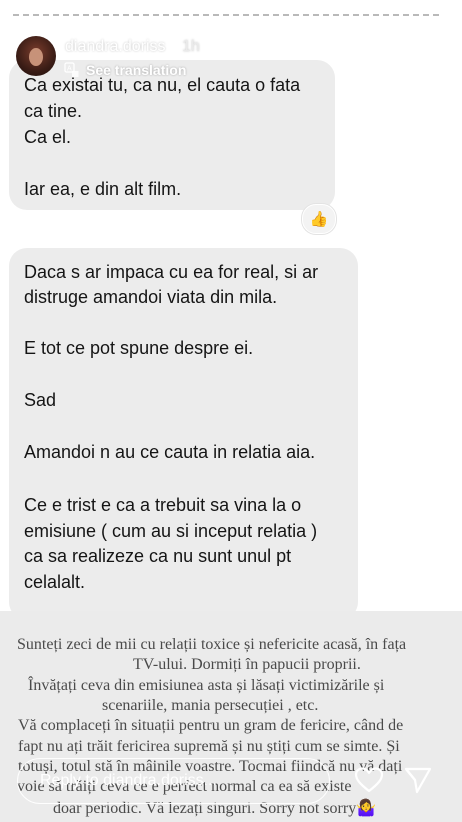  Describe the element at coordinates (40, 400) in the screenshot. I see `message-line: Sad` at that location.